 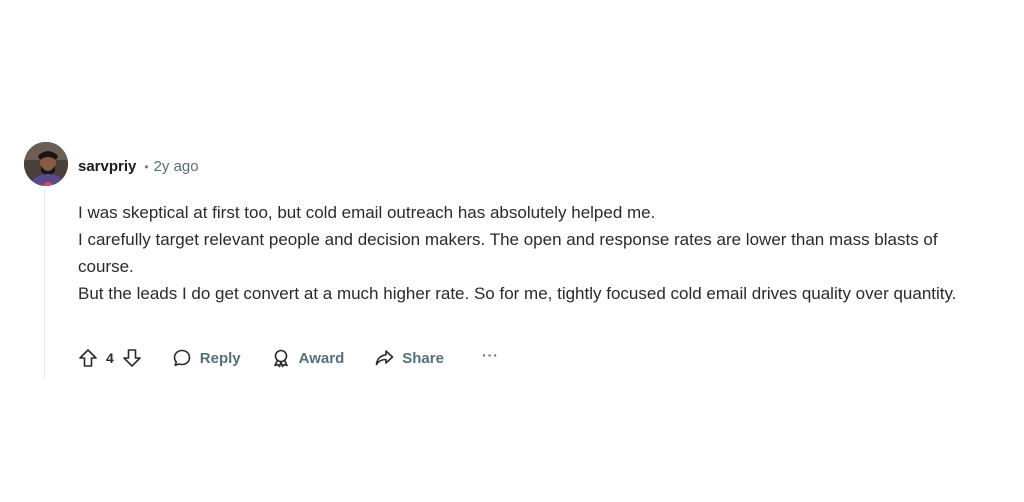 I want to click on share-label: Share, so click(x=423, y=358).